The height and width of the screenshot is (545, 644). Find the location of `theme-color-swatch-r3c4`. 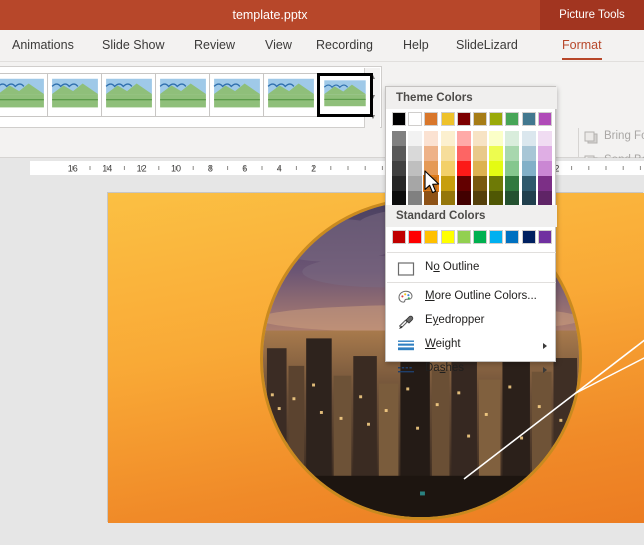

theme-color-swatch-r3c4 is located at coordinates (447, 168).